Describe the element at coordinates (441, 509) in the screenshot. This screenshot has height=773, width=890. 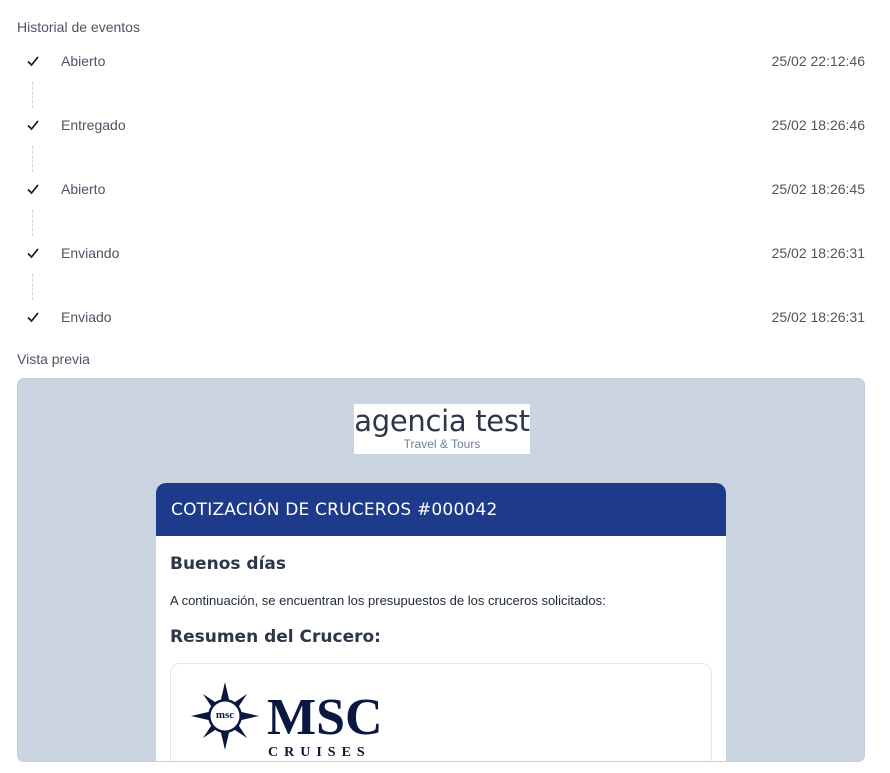
I see `email-header: COTIZACIÓN DE CRUCEROS #000042` at that location.